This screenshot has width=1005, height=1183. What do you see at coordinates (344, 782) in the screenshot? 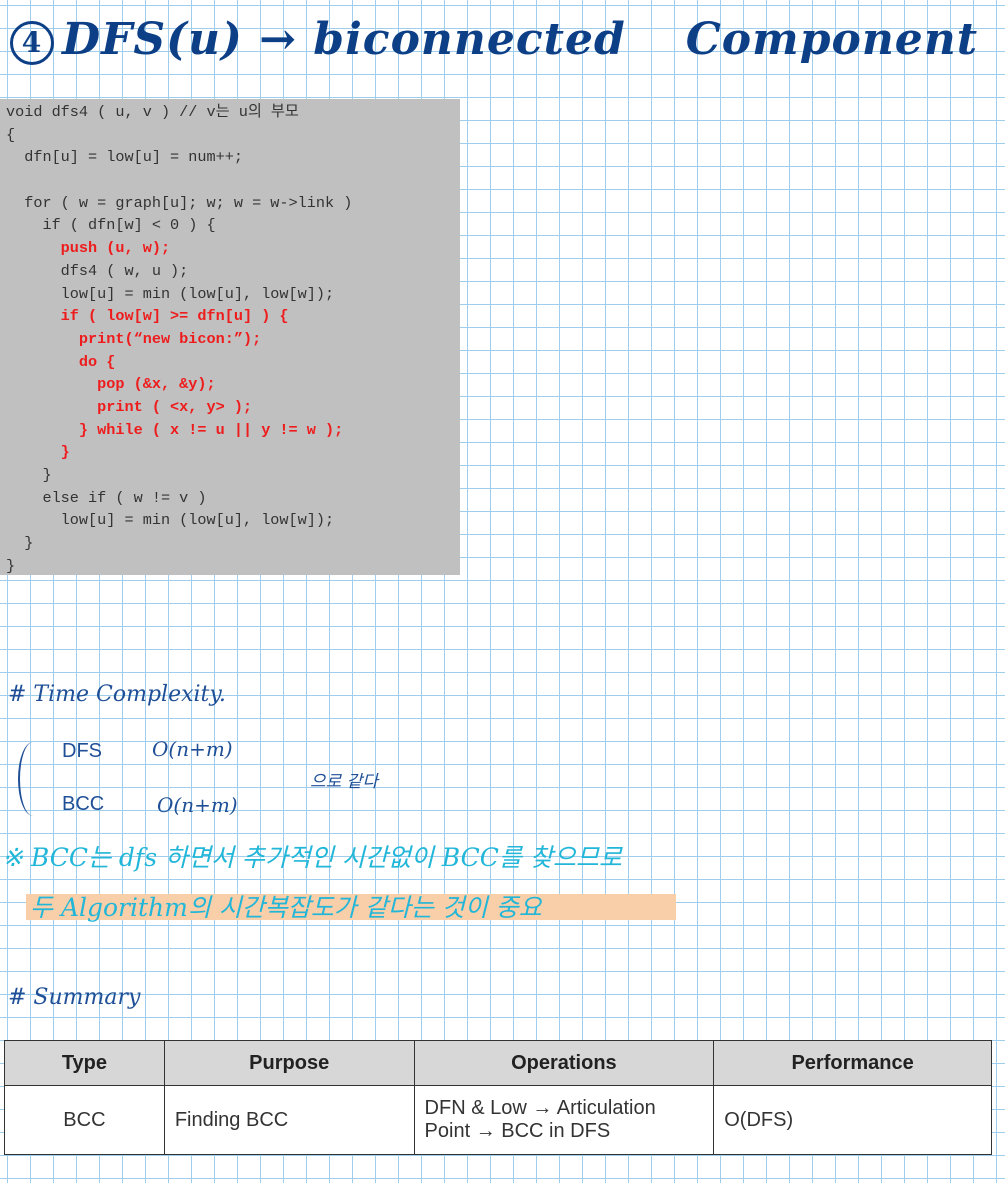
I see `same-note: 으로 같다` at bounding box center [344, 782].